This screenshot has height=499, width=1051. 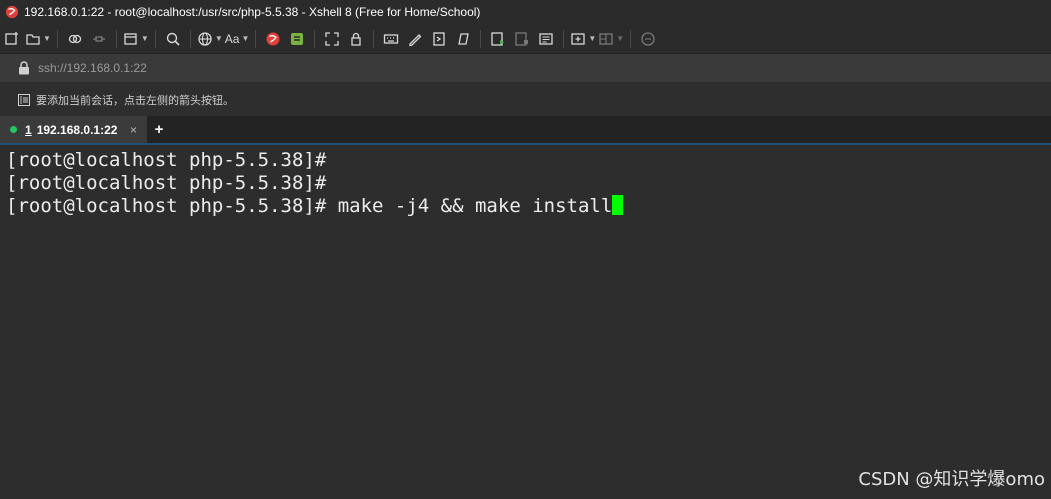 I want to click on start-recording-icon, so click(x=498, y=38).